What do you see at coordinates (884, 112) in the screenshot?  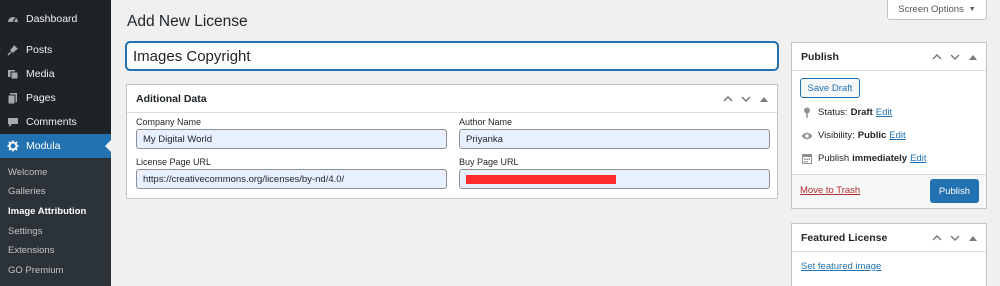 I see `edit-status-link: Edit` at bounding box center [884, 112].